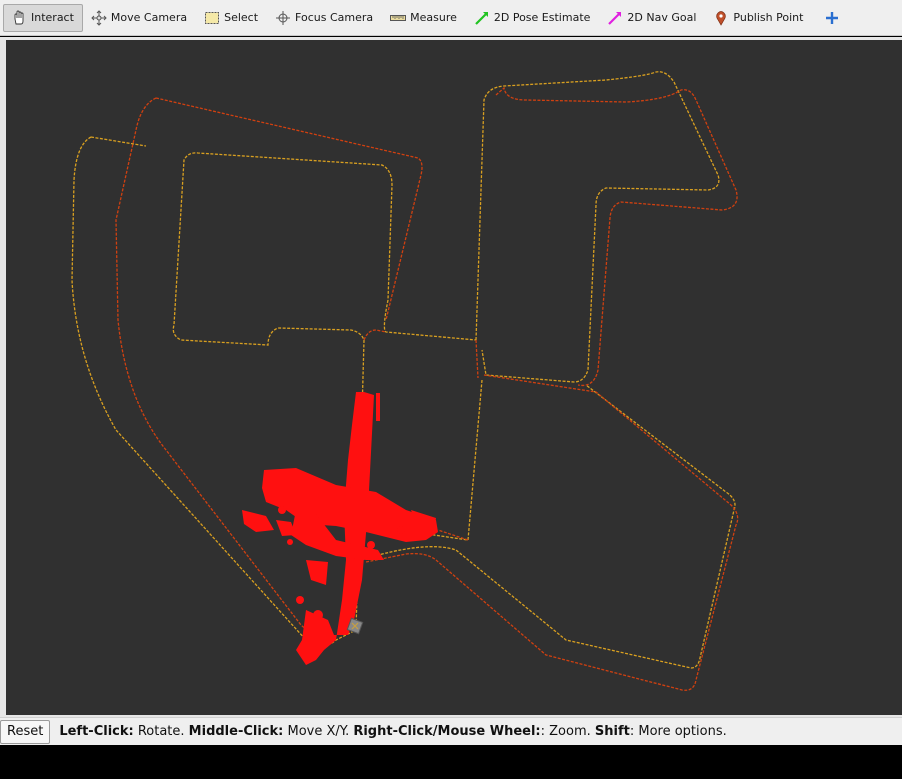 The width and height of the screenshot is (902, 779). Describe the element at coordinates (567, 731) in the screenshot. I see `hint-text: : Zoom.` at that location.